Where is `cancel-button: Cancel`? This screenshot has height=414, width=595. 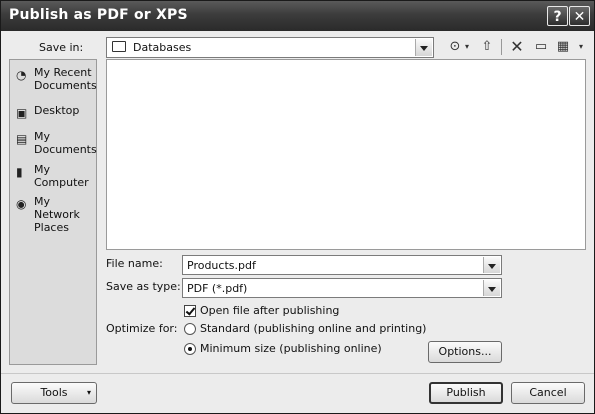 cancel-button: Cancel is located at coordinates (548, 393).